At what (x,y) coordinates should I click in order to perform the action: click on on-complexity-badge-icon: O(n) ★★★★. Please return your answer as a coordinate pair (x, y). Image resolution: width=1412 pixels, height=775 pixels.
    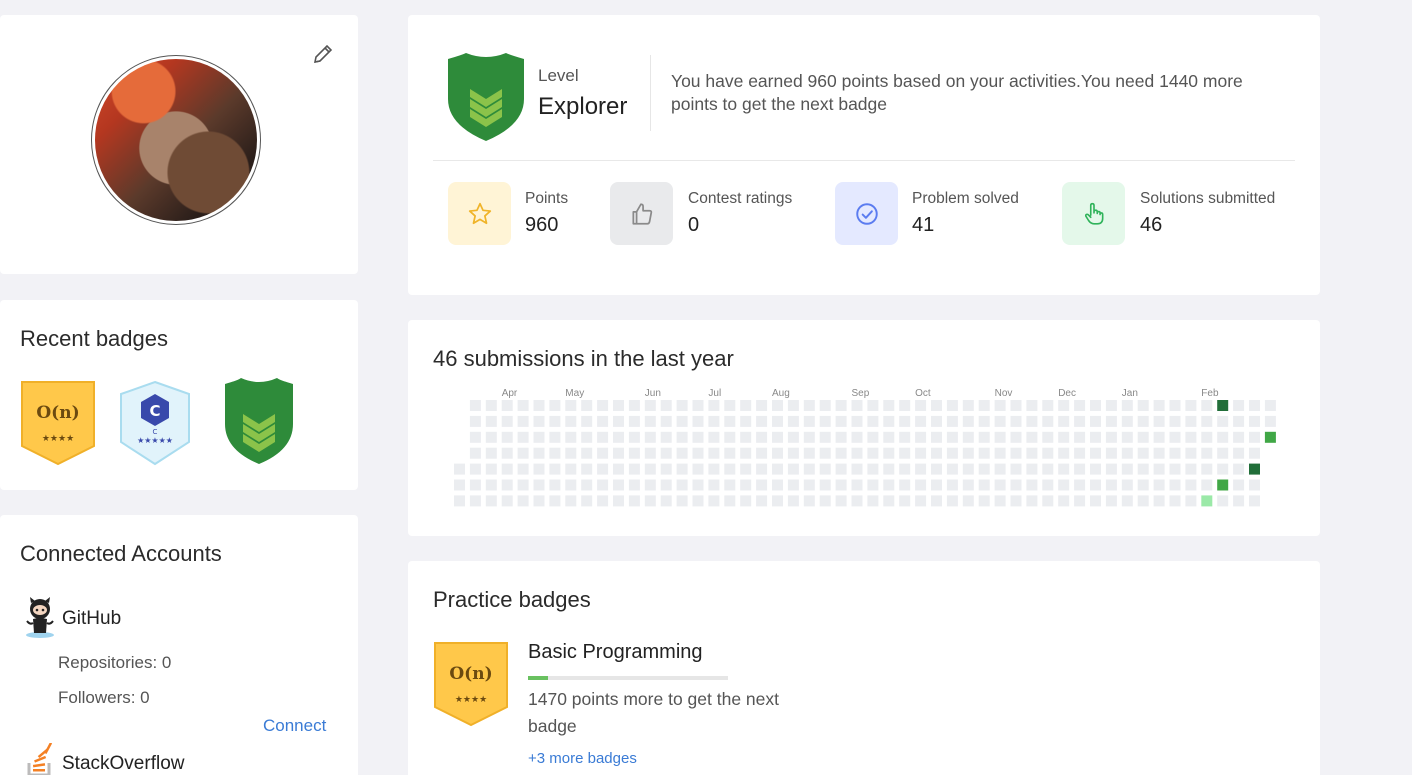
    Looking at the image, I should click on (471, 686).